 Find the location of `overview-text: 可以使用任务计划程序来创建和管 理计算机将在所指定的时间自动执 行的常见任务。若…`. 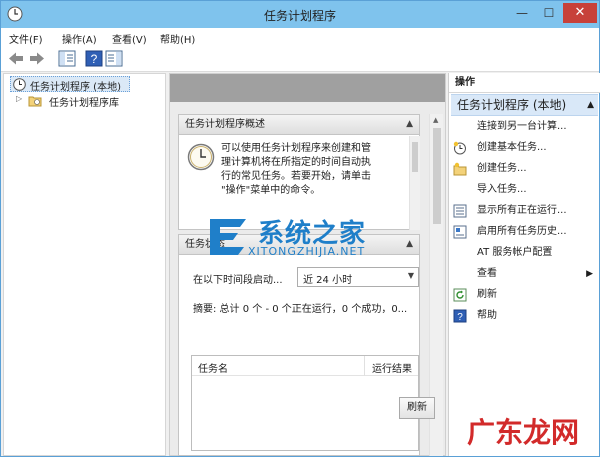

overview-text: 可以使用任务计划程序来创建和管 理计算机将在所指定的时间自动执 行的常见任务。若… is located at coordinates (315, 170).